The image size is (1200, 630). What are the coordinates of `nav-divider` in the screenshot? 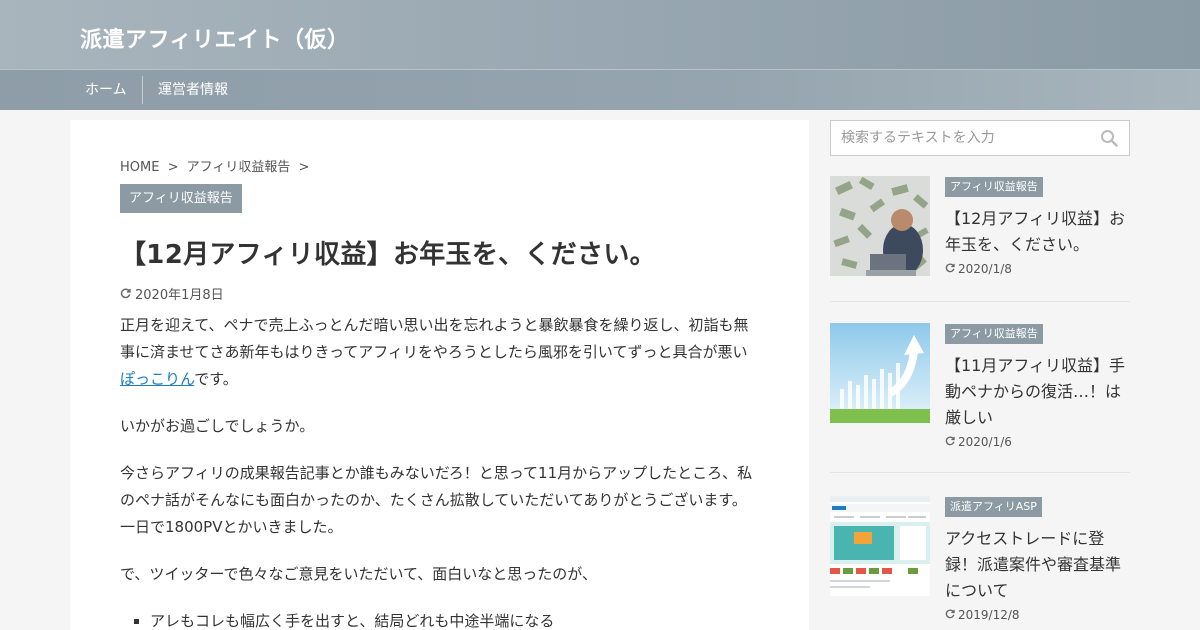 It's located at (142, 90).